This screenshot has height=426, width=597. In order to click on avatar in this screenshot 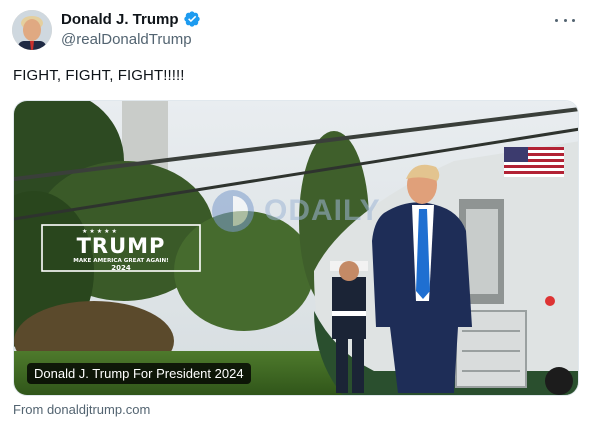, I will do `click(32, 30)`.